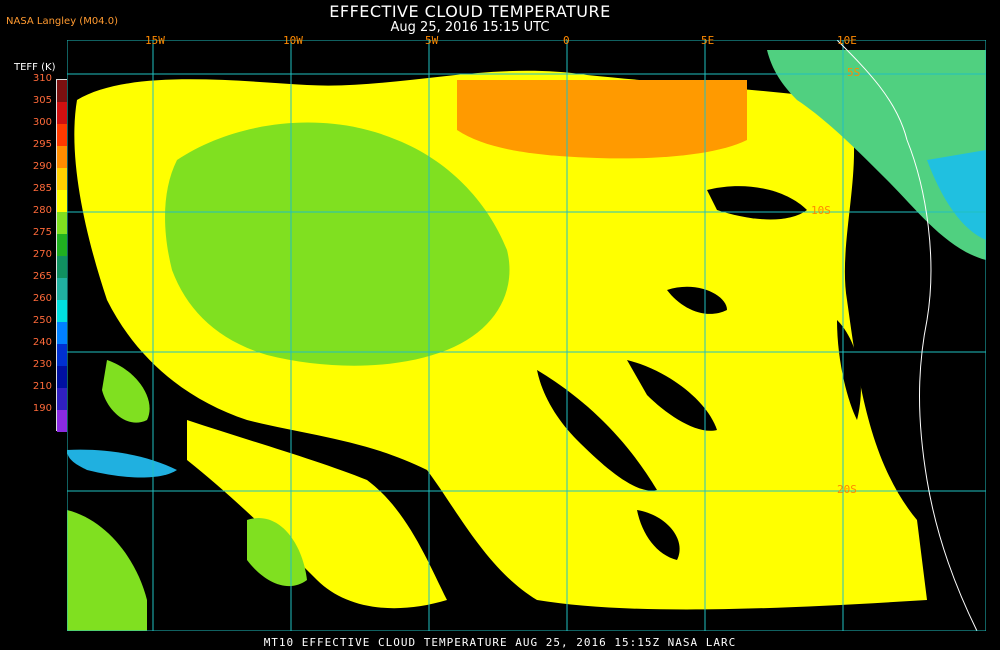 This screenshot has width=1000, height=650. Describe the element at coordinates (42, 78) in the screenshot. I see `legend-tick-label: 310` at that location.